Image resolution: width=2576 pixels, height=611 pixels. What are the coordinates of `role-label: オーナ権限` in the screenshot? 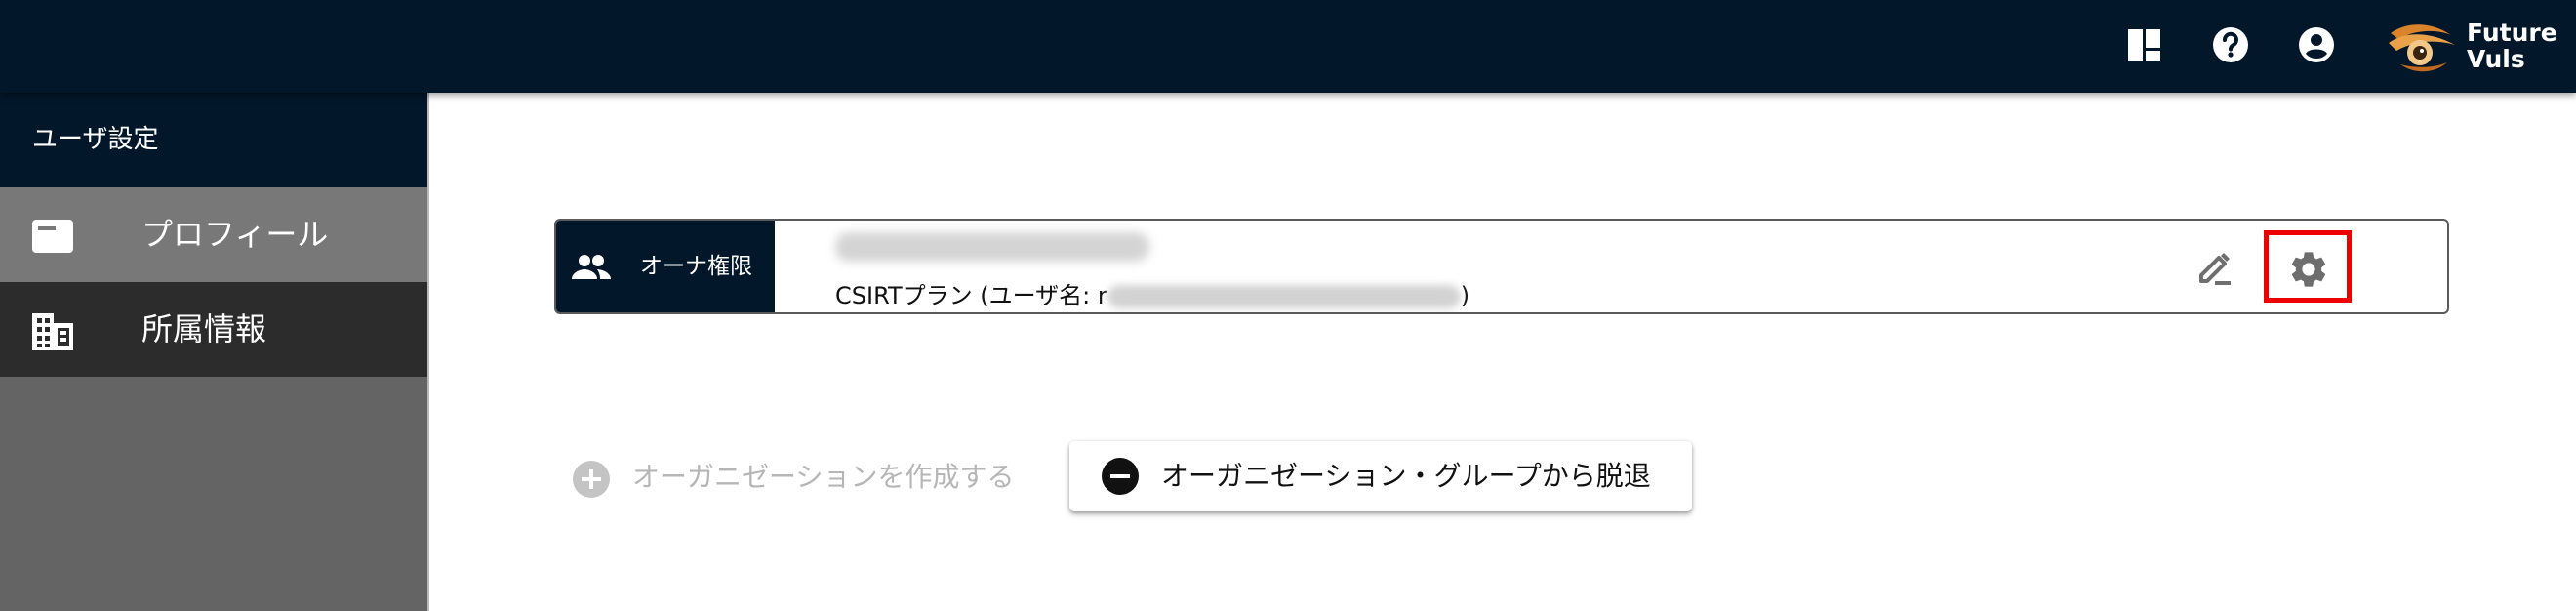 It's located at (696, 266).